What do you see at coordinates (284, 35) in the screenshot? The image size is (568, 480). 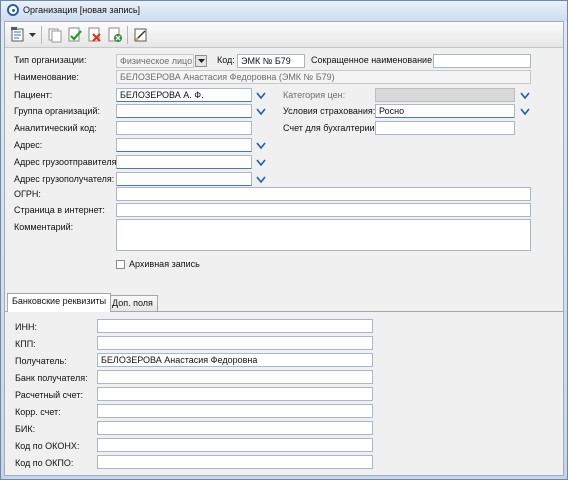 I see `toolbar` at bounding box center [284, 35].